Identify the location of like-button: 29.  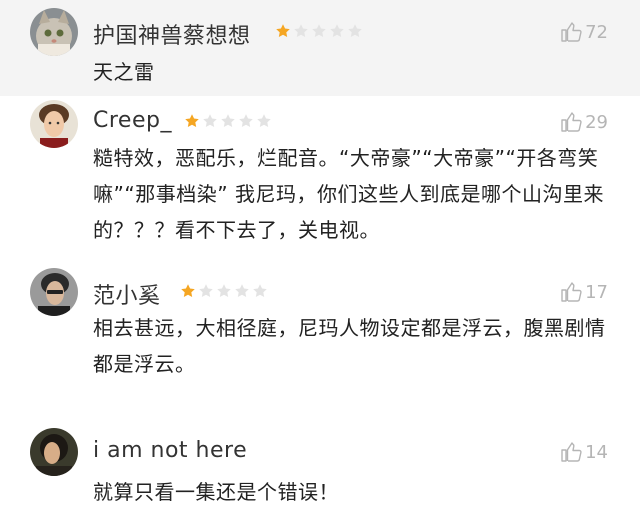
(583, 122).